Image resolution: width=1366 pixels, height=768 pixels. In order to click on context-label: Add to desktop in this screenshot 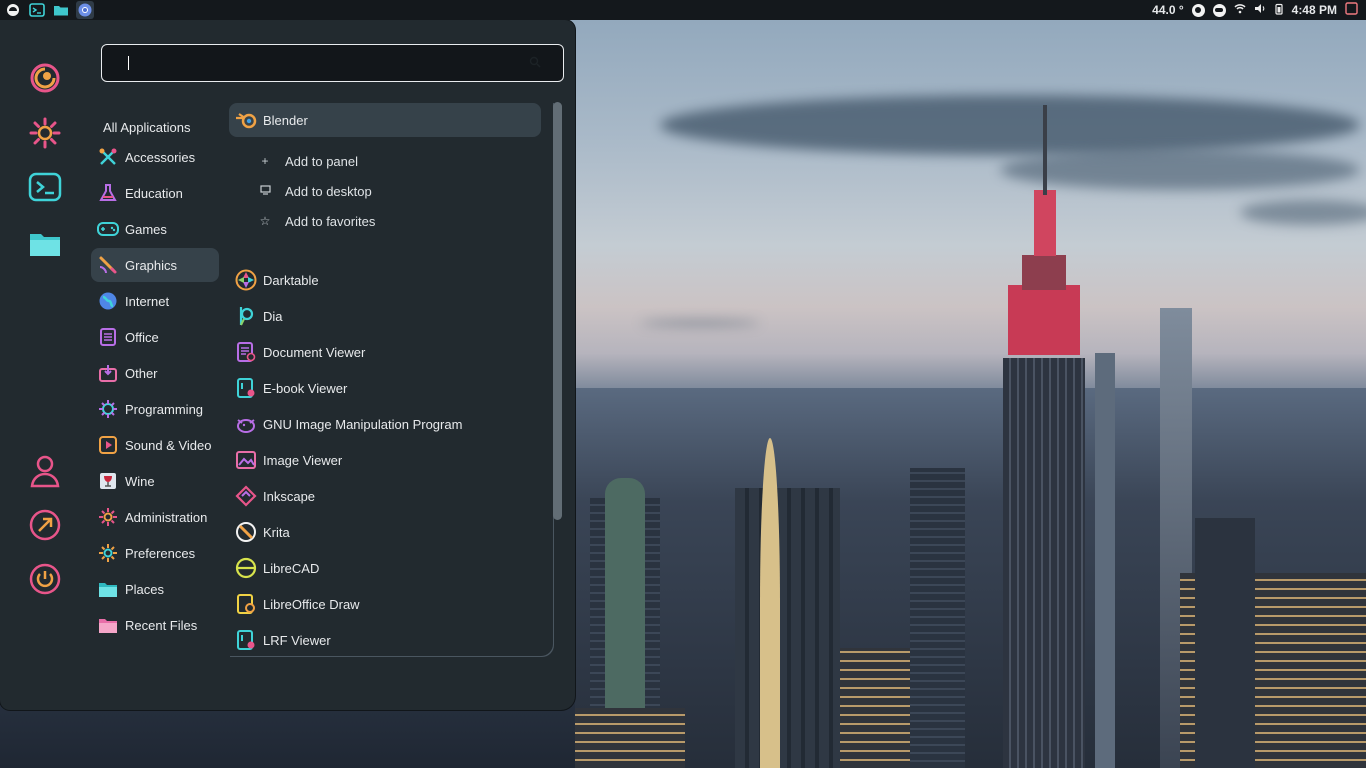, I will do `click(328, 191)`.